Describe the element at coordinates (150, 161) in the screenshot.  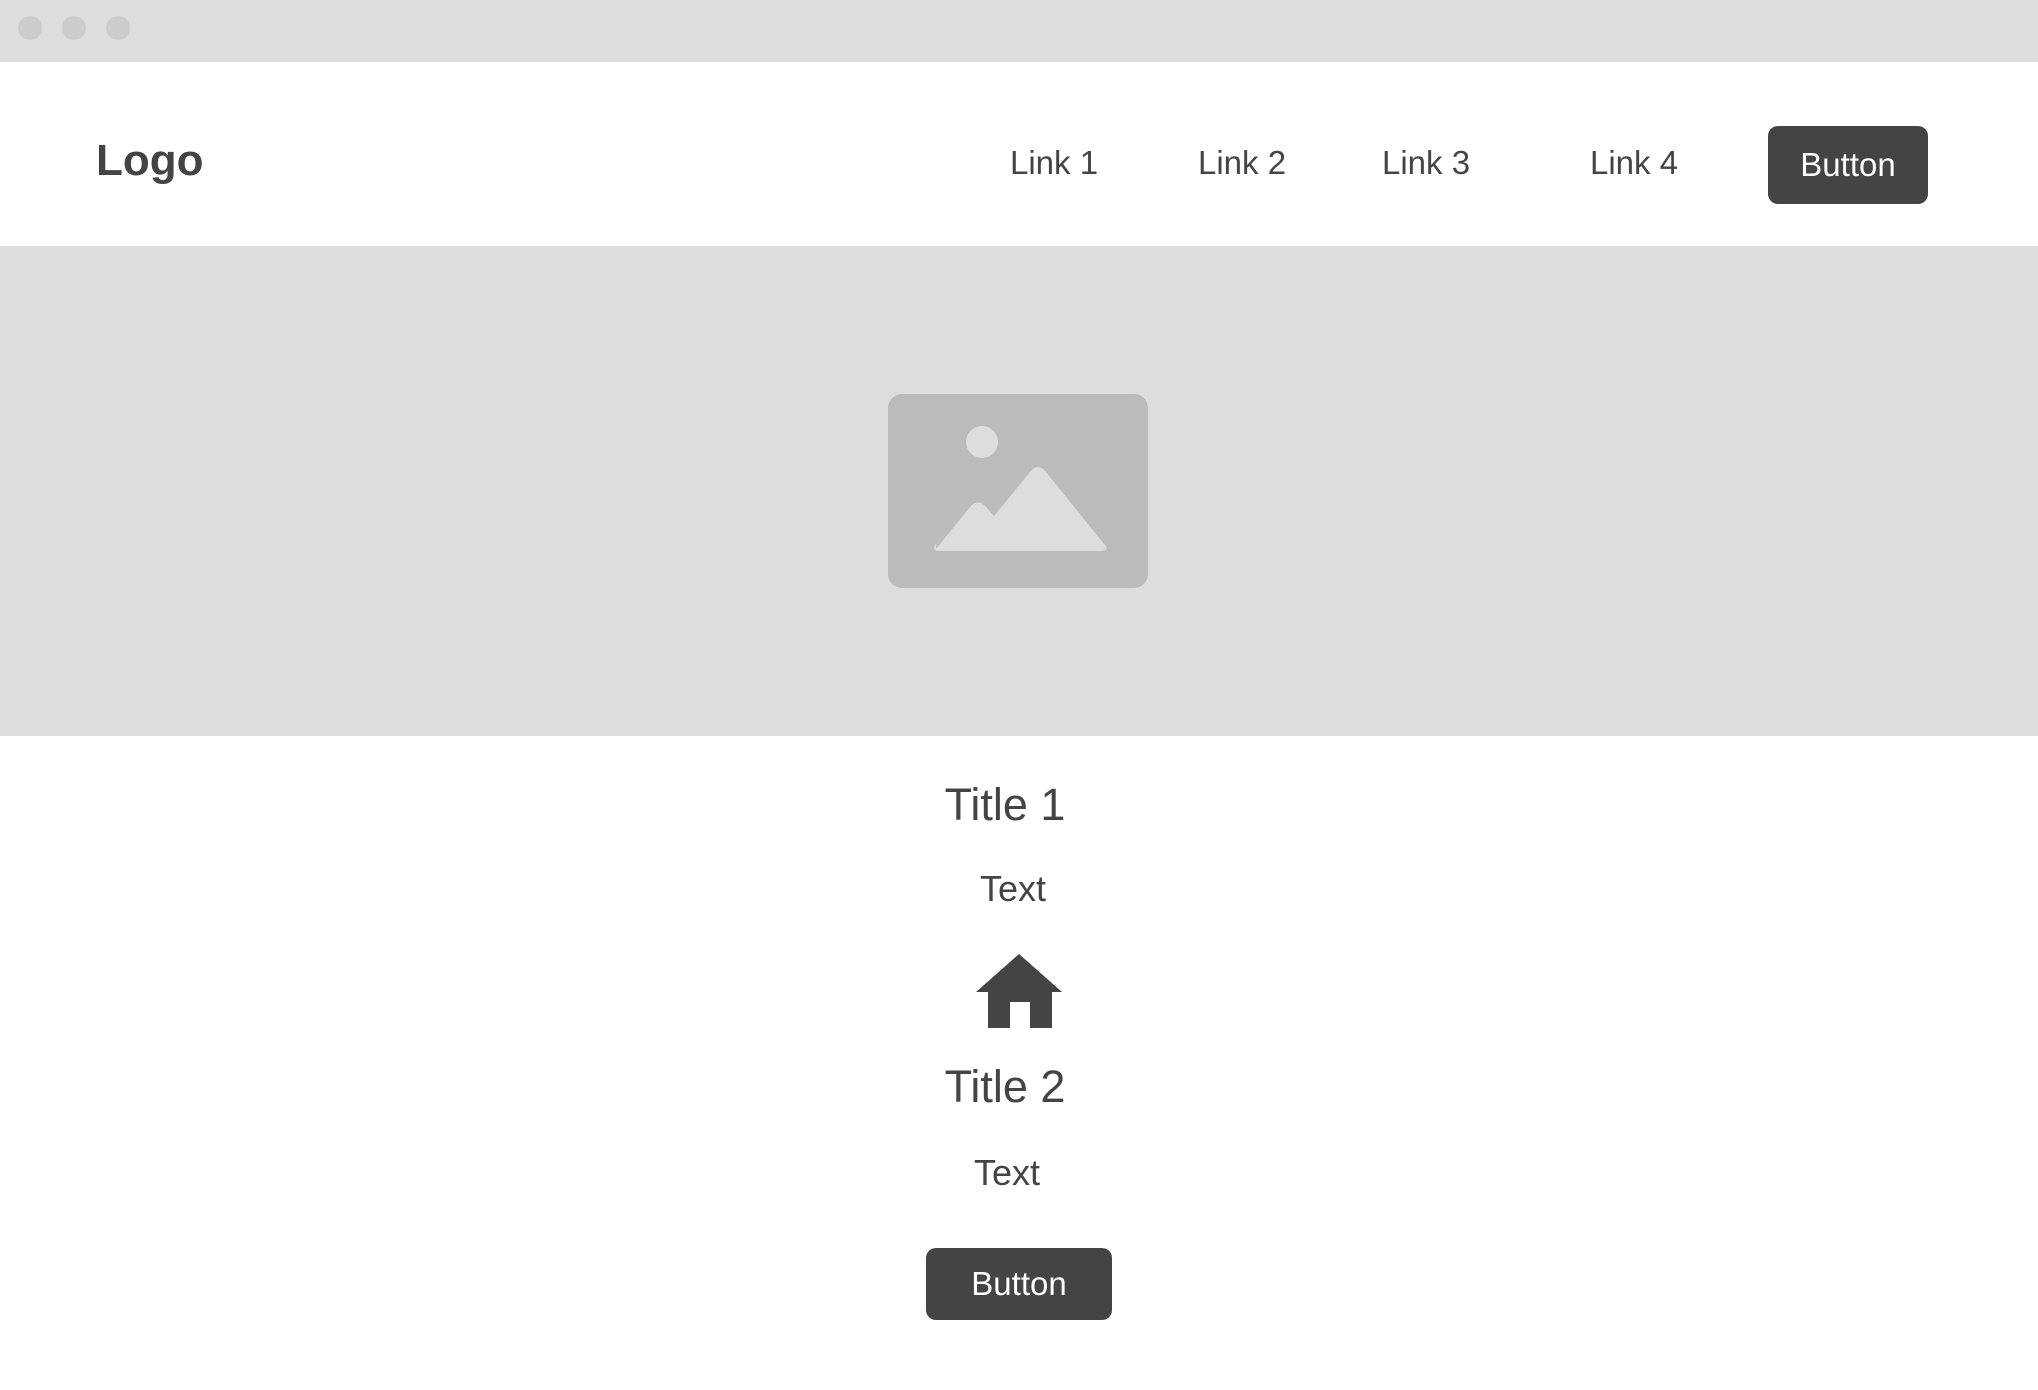
I see `logo: Logo` at that location.